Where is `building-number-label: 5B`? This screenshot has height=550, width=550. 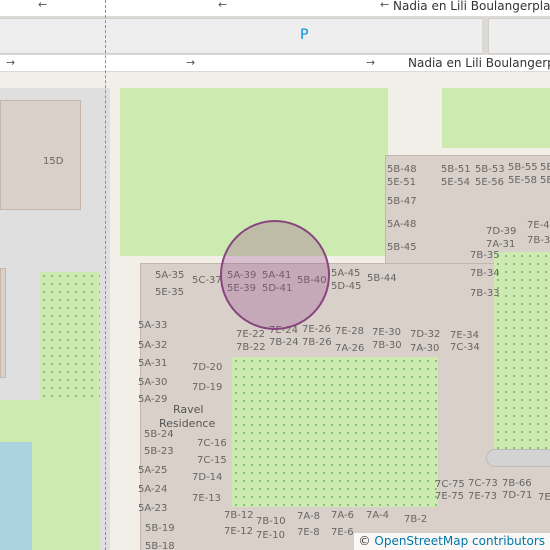 building-number-label: 5B is located at coordinates (545, 167).